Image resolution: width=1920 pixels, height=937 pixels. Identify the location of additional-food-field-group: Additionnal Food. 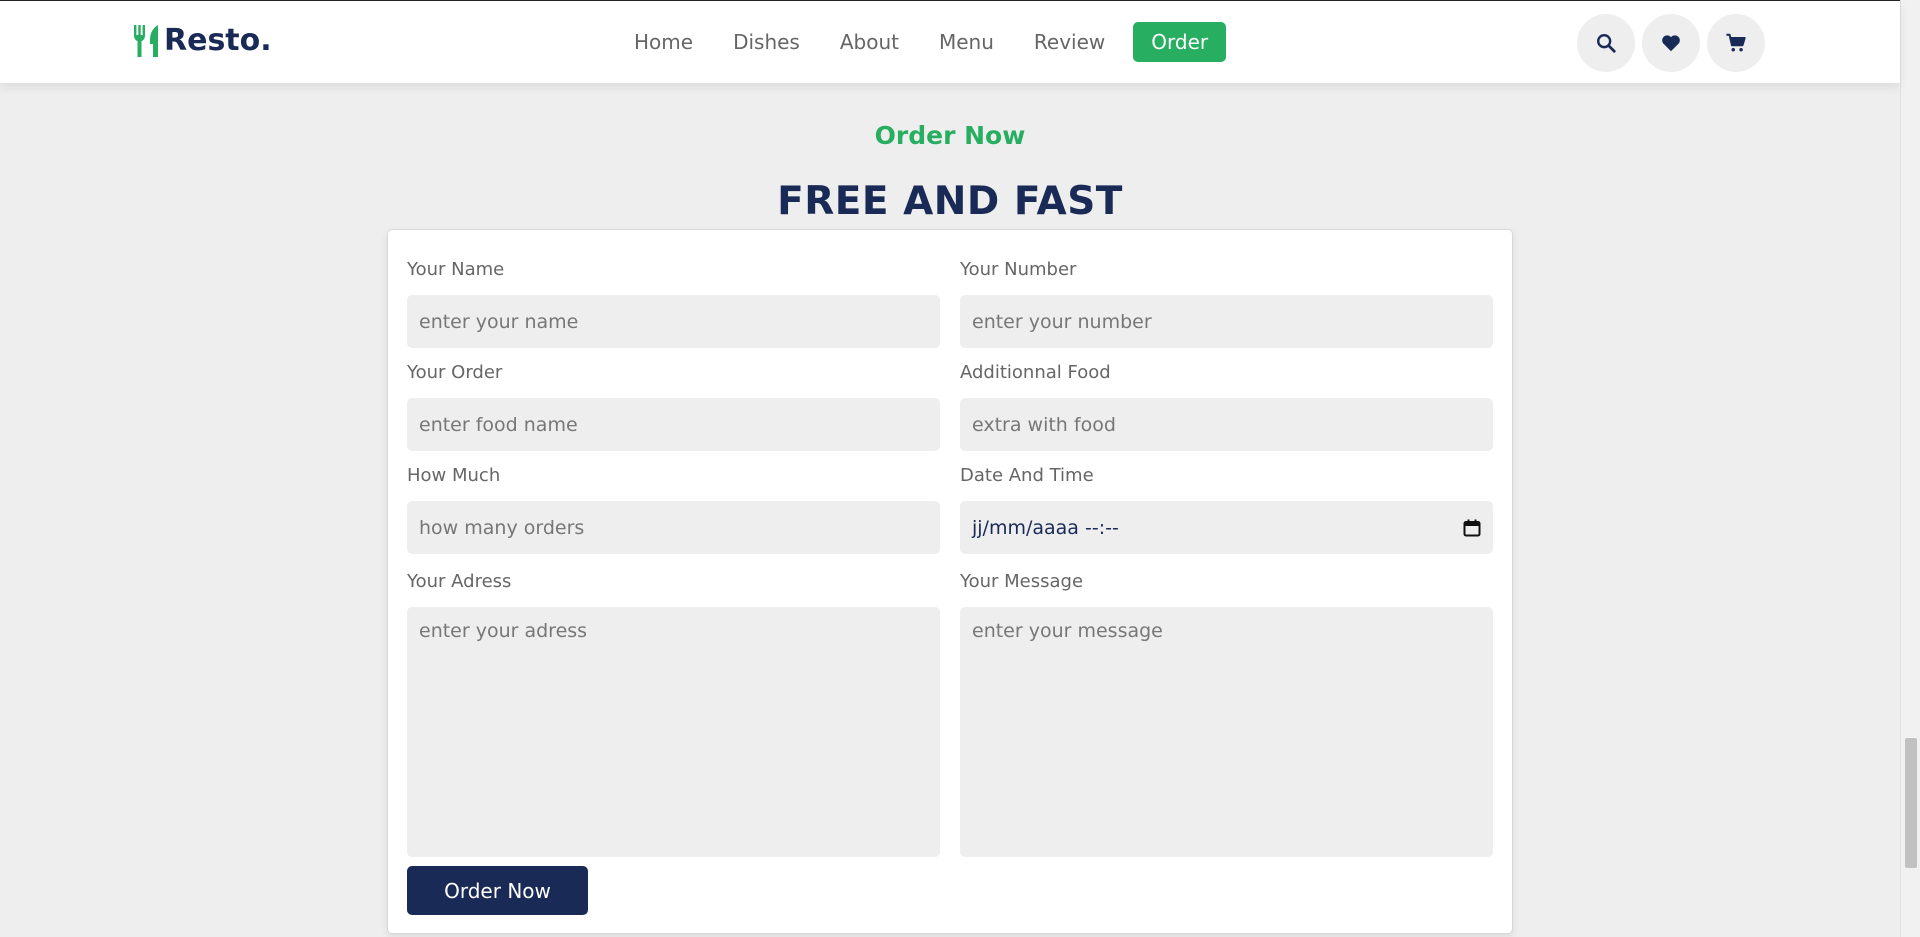
(1226, 406).